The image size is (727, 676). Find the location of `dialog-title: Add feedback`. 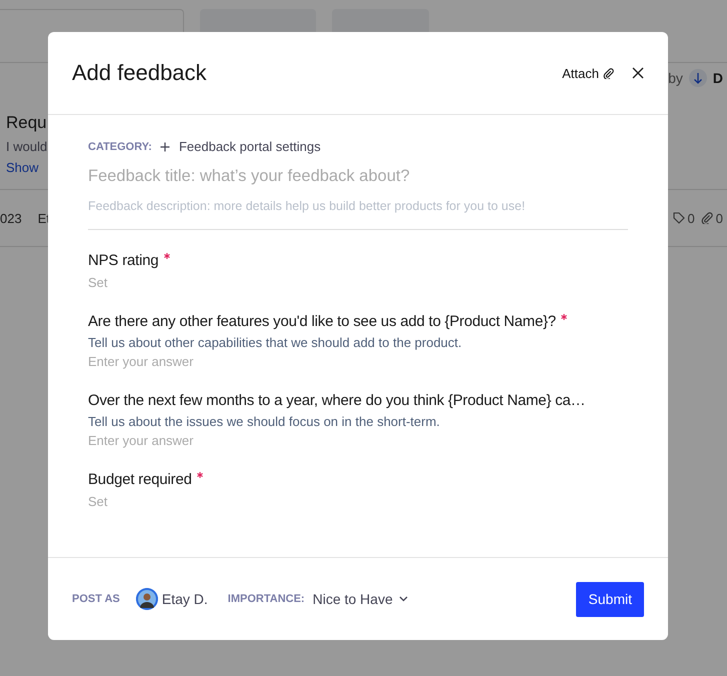

dialog-title: Add feedback is located at coordinates (140, 73).